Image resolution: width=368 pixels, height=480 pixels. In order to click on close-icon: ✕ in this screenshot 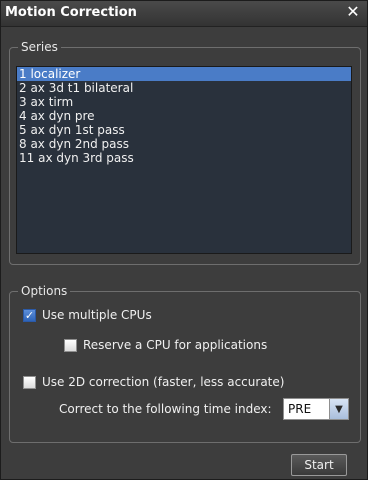, I will do `click(353, 12)`.